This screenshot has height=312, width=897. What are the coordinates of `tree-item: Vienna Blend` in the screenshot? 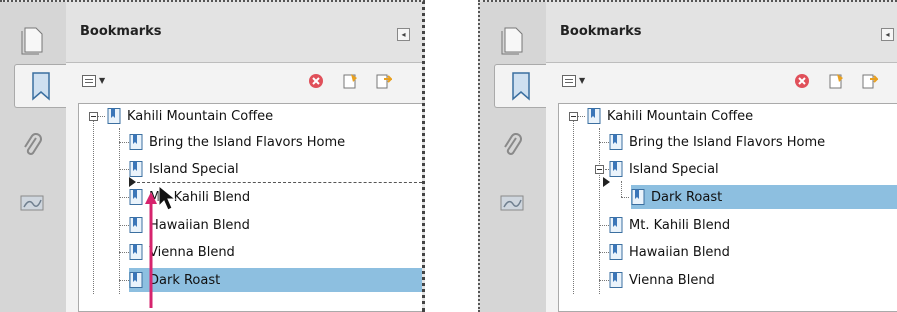 It's located at (662, 280).